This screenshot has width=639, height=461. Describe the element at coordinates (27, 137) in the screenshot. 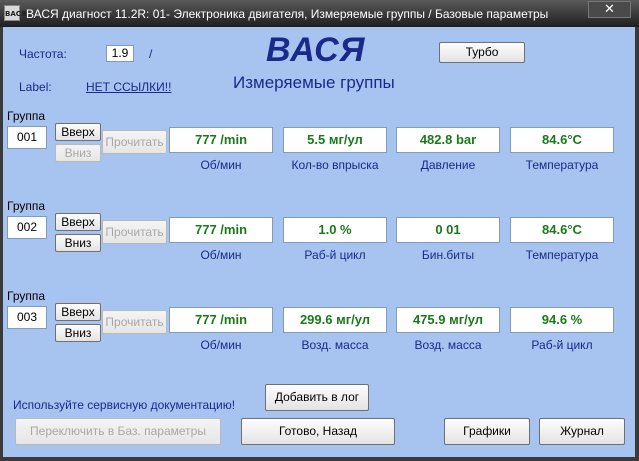

I see `group-number-input: 001` at that location.